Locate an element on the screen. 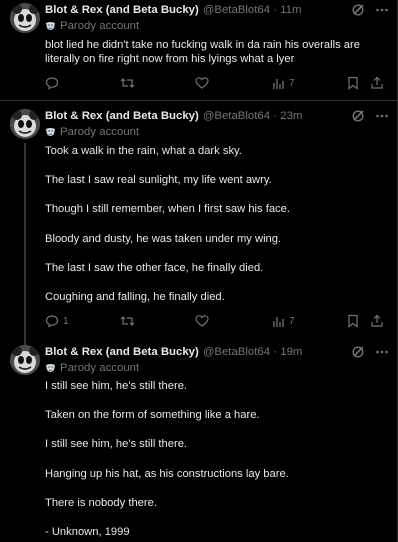  reply-button is located at coordinates (52, 83).